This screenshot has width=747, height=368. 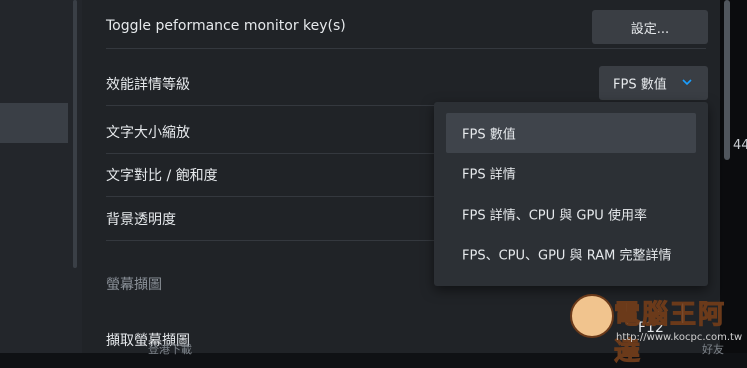 I want to click on sidebar-selected-item, so click(x=34, y=123).